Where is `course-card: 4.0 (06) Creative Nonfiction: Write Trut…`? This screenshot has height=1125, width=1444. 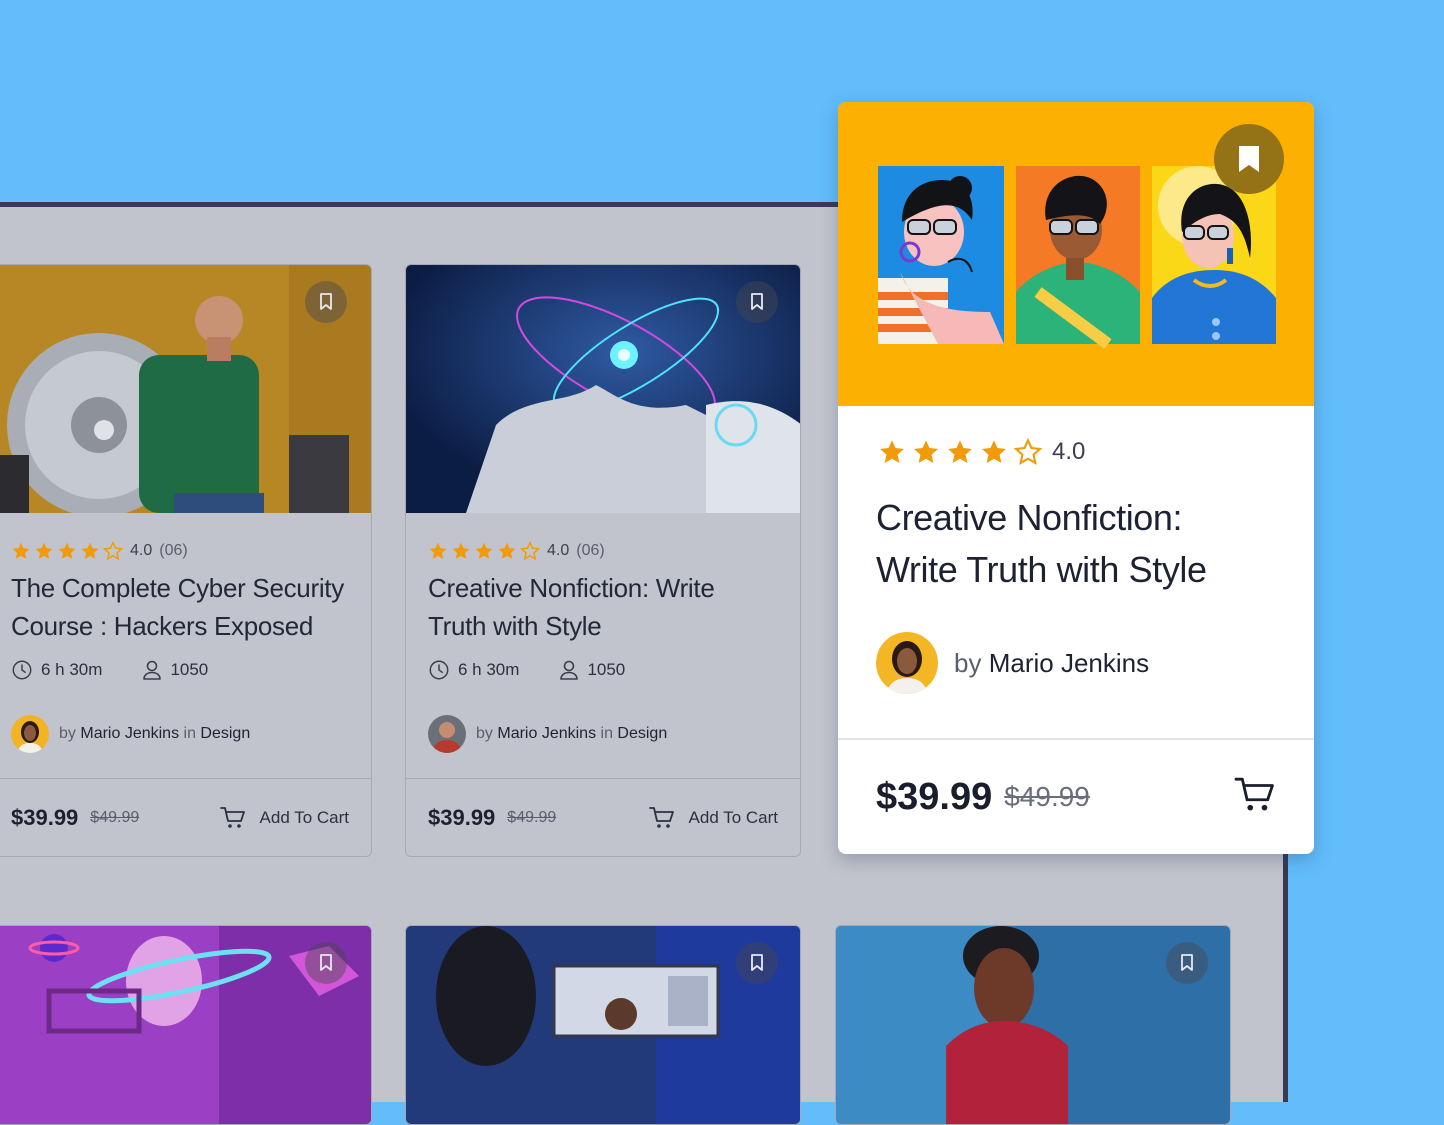 course-card: 4.0 (06) Creative Nonfiction: Write Trut… is located at coordinates (603, 560).